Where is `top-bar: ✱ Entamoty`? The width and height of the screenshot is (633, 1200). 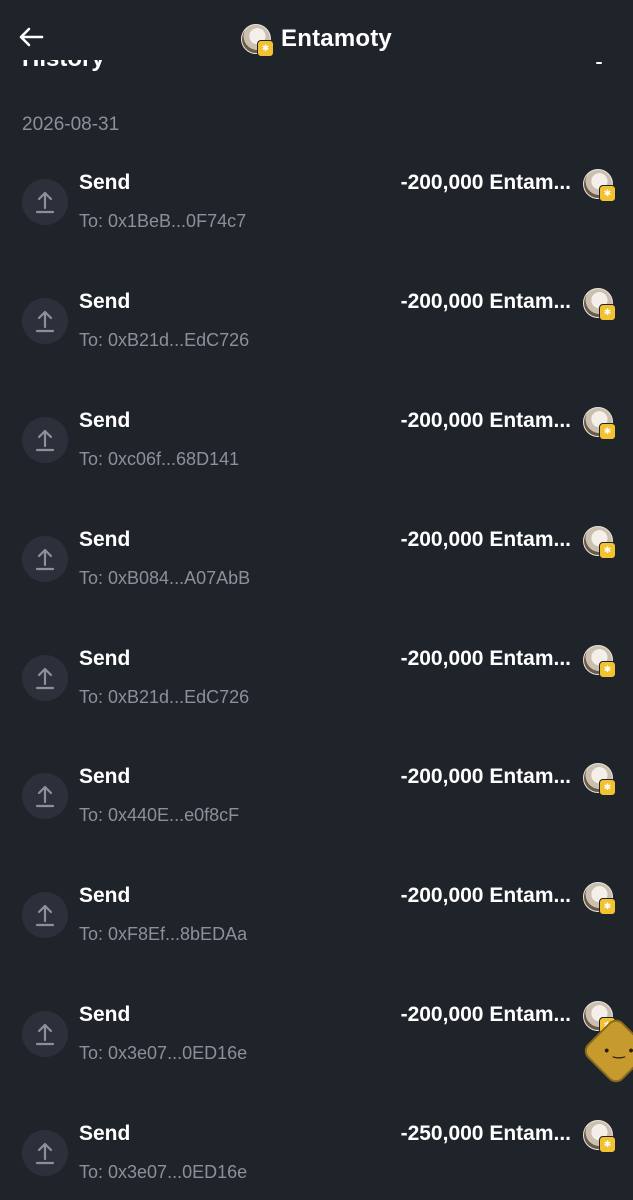
top-bar: ✱ Entamoty is located at coordinates (316, 30).